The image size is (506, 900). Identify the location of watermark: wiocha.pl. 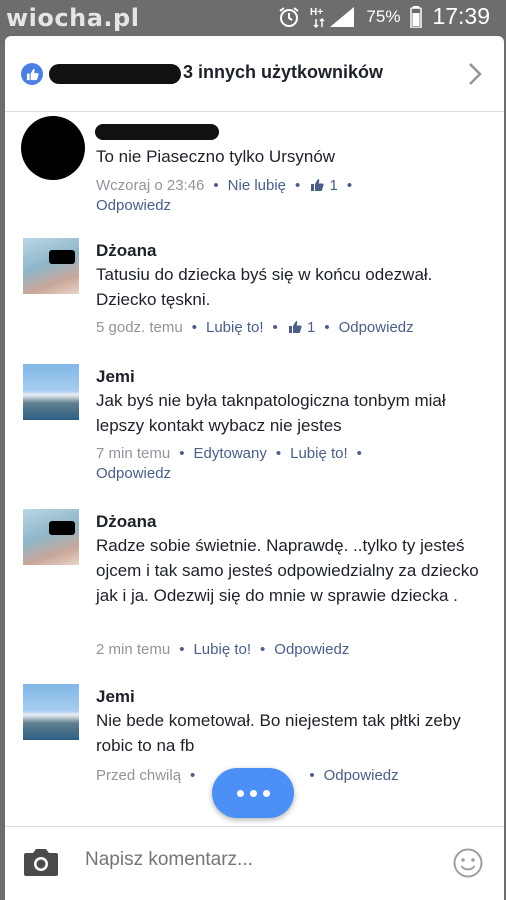
(73, 18).